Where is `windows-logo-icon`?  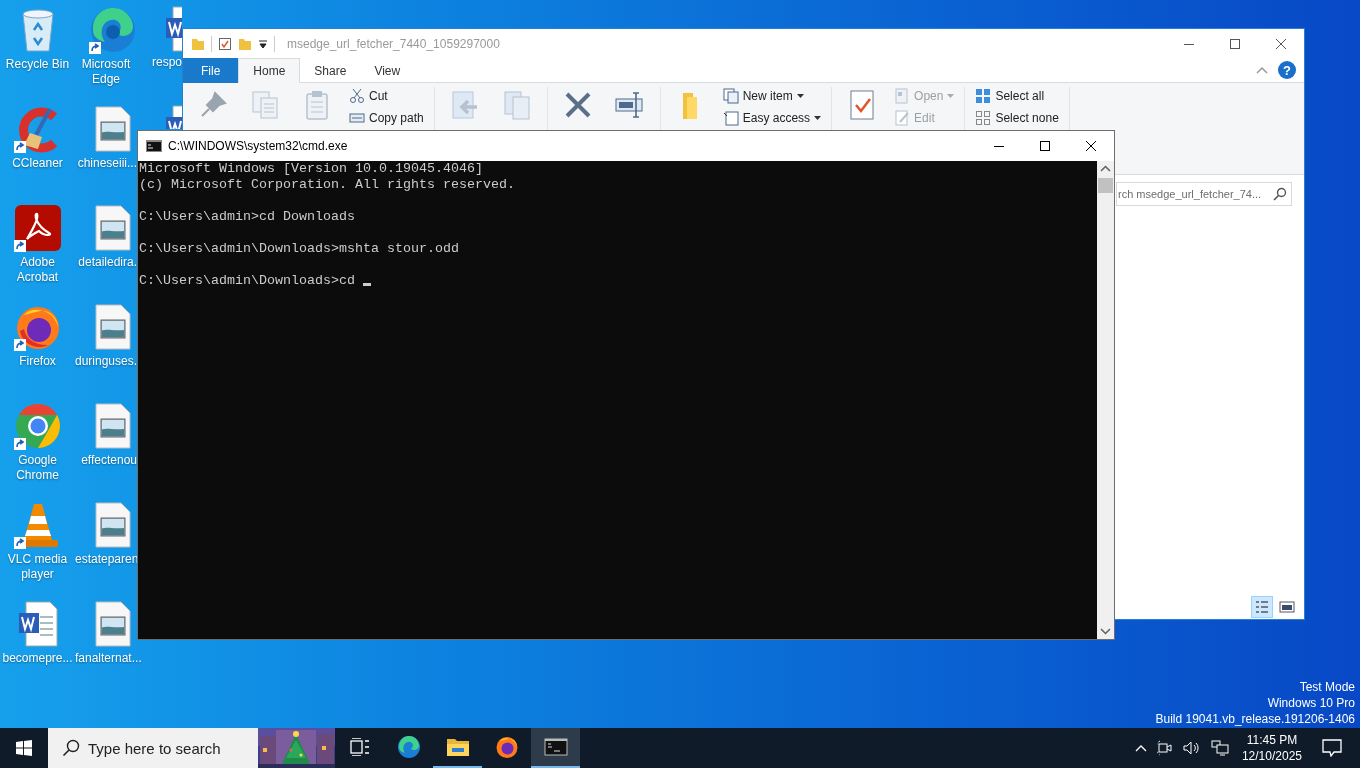 windows-logo-icon is located at coordinates (24, 748).